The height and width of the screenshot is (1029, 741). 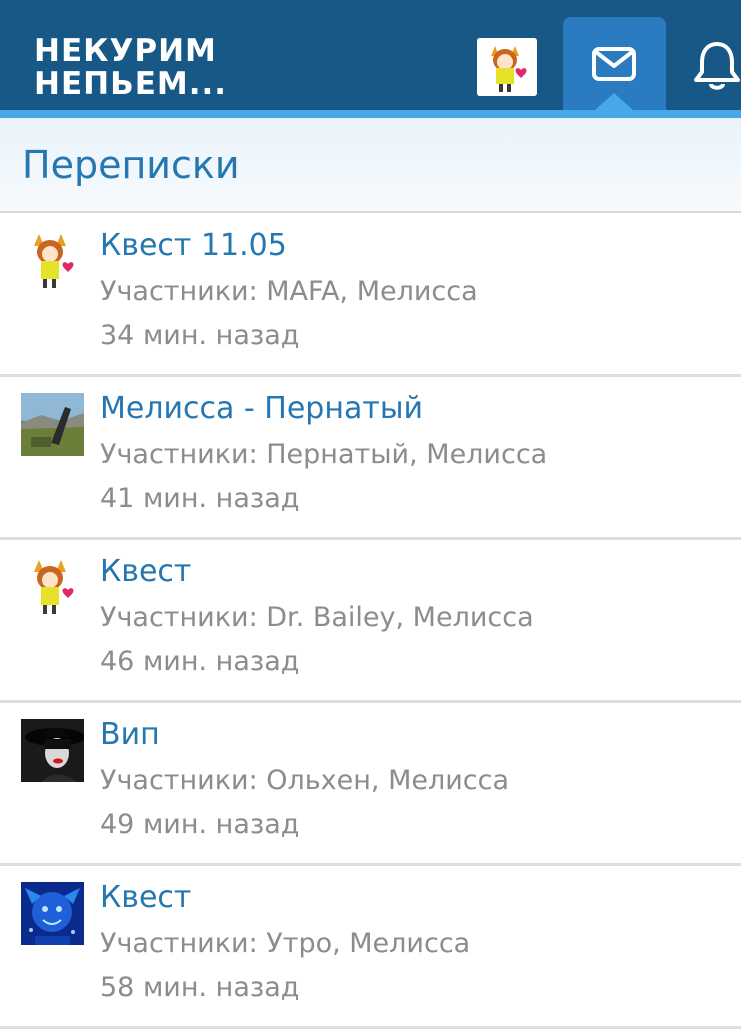 I want to click on header-stripe, so click(x=370, y=114).